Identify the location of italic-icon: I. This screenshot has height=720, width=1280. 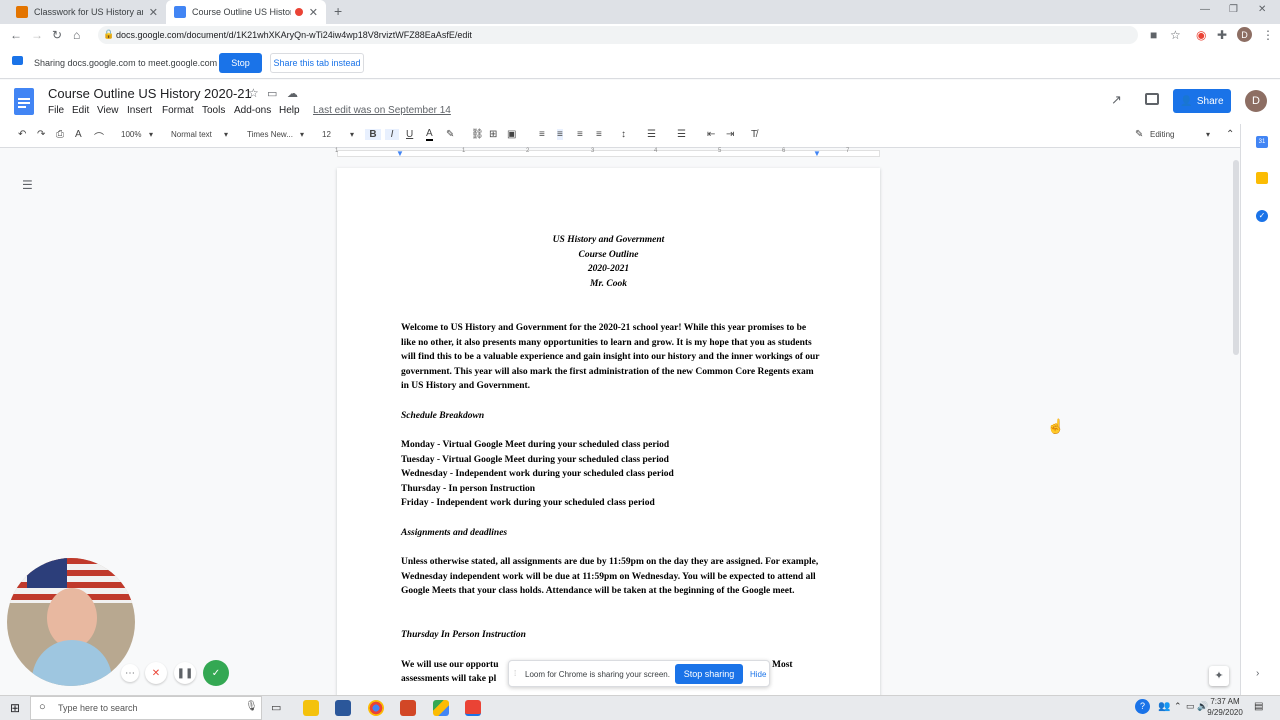
(392, 134).